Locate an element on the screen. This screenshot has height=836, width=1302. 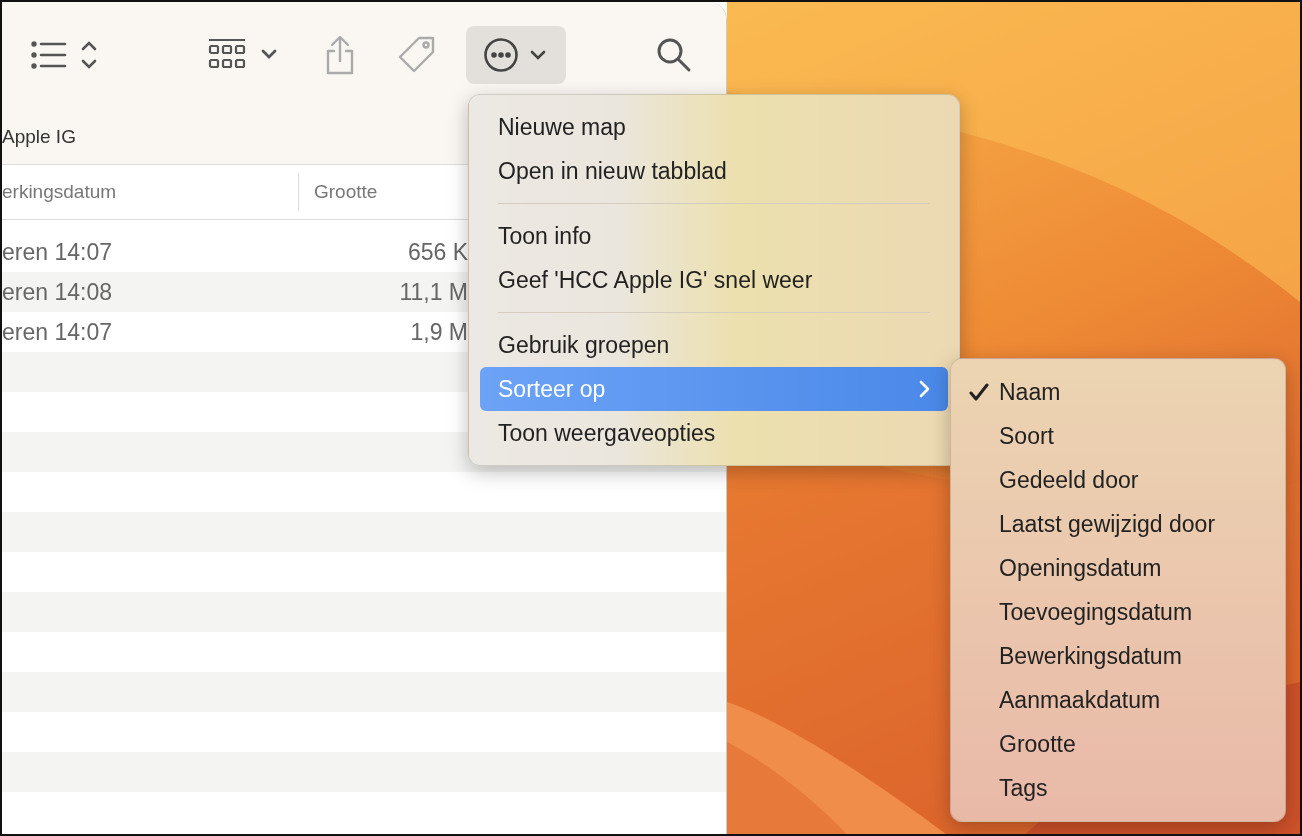
table-cell-text: eren 14:08 is located at coordinates (57, 292).